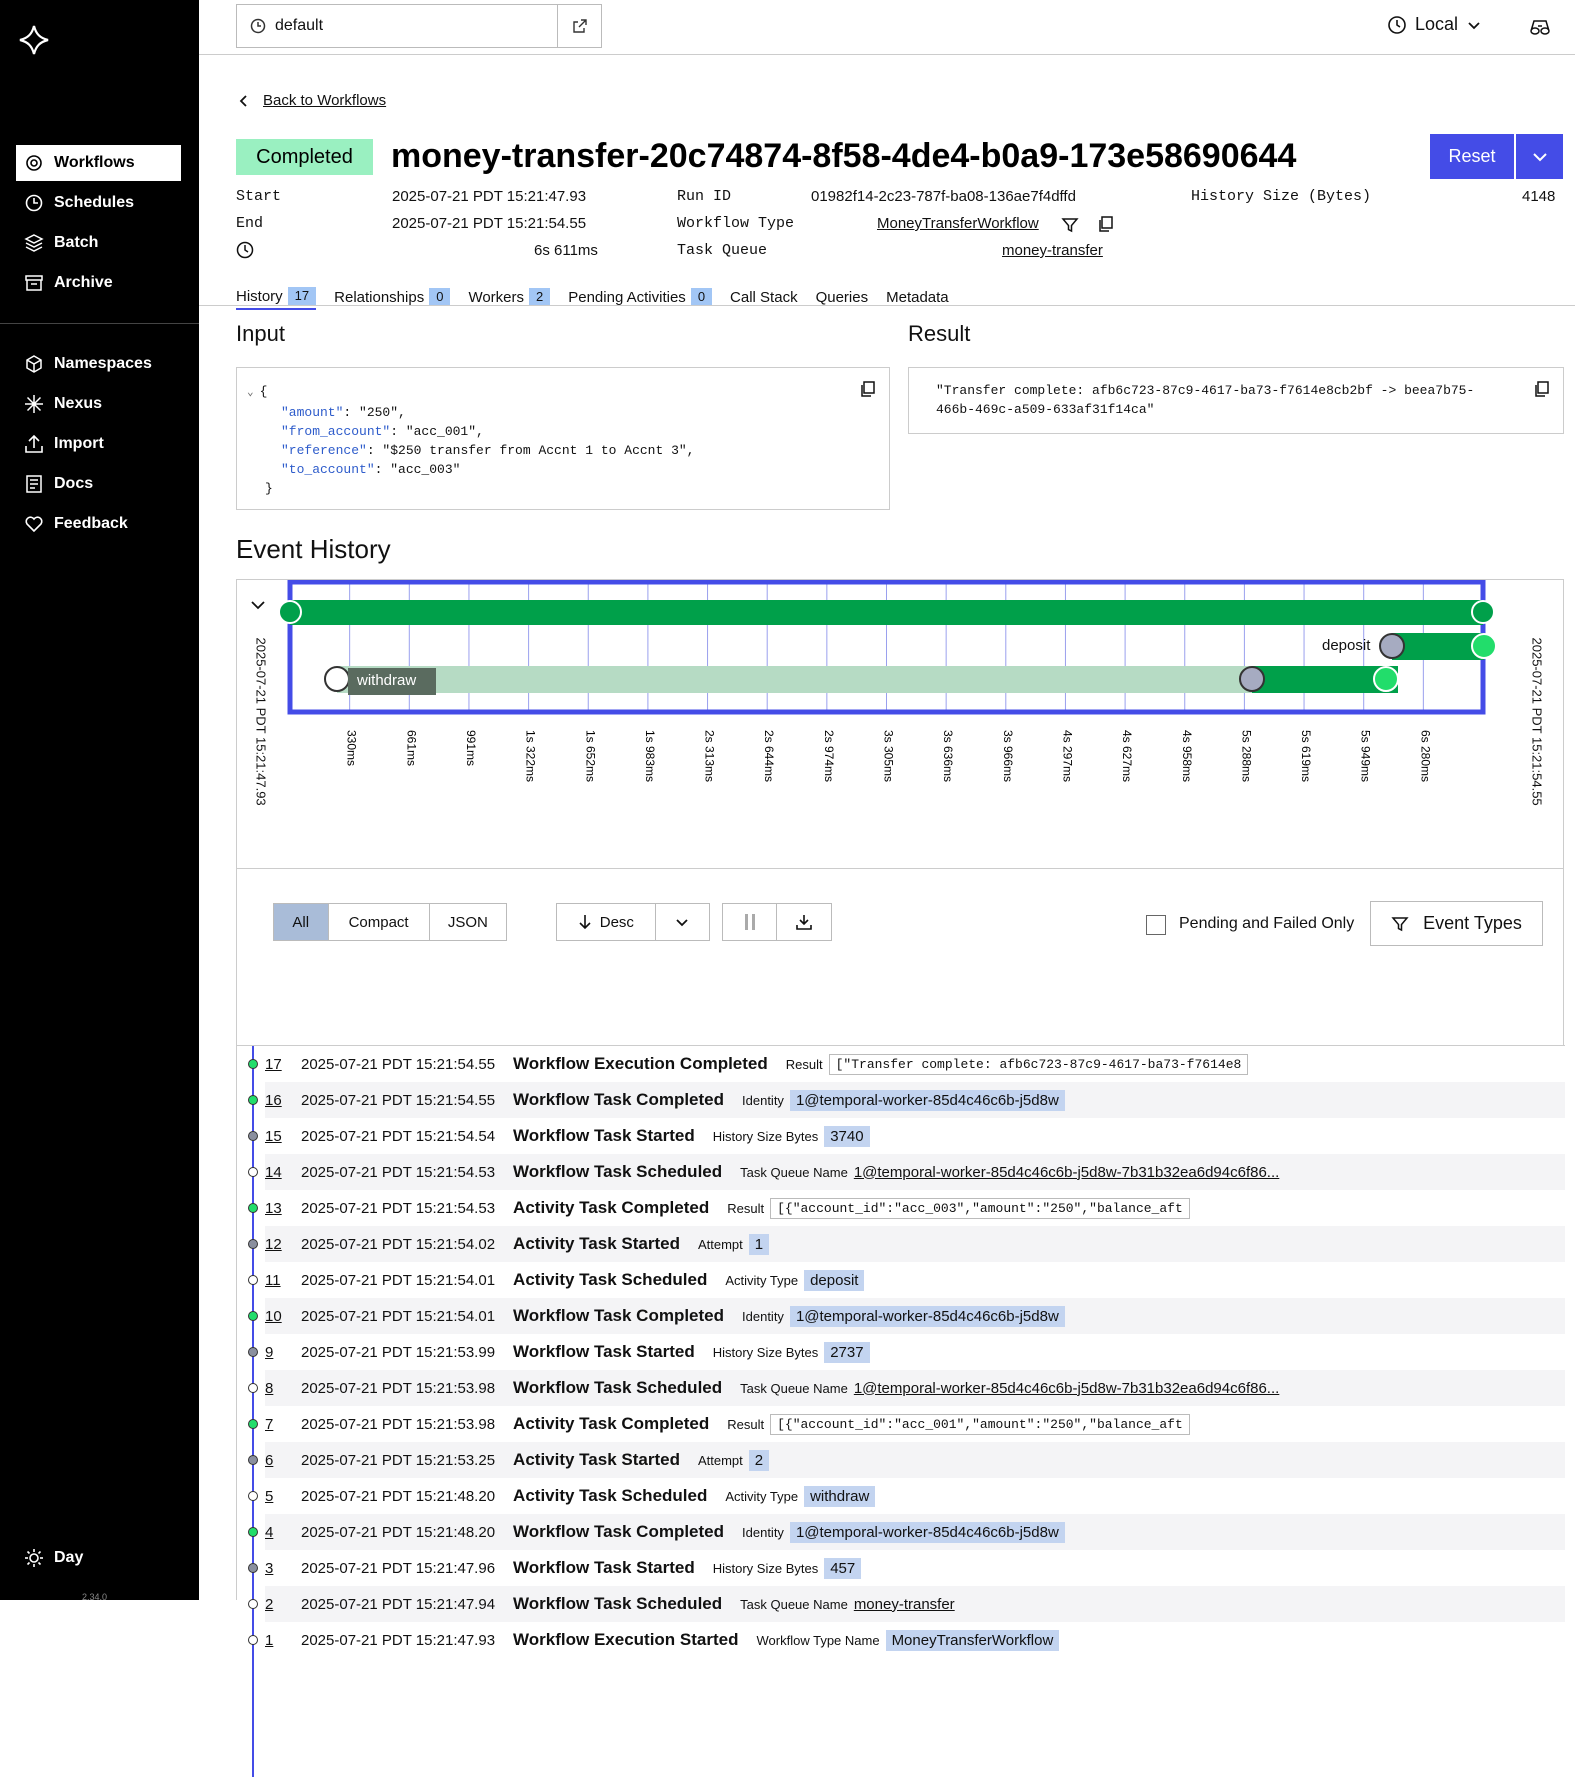 The height and width of the screenshot is (1777, 1575). I want to click on tab-call-stack: Call Stack, so click(764, 297).